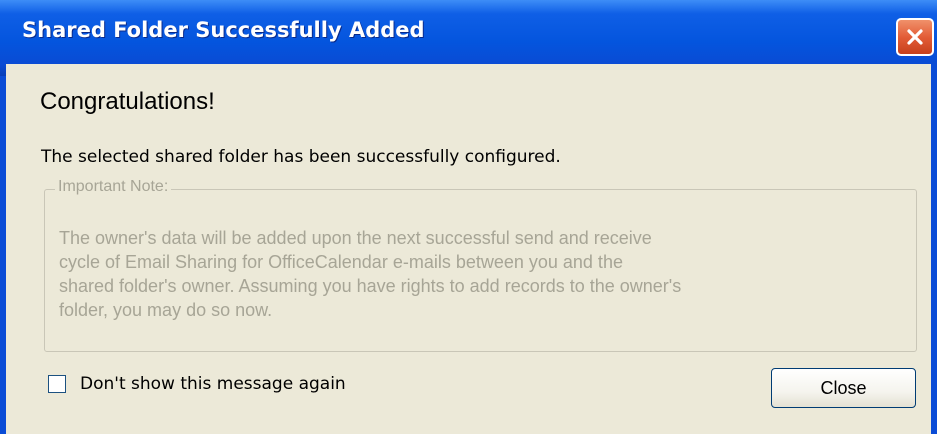 The height and width of the screenshot is (434, 937). I want to click on window-frame-right, so click(934, 249).